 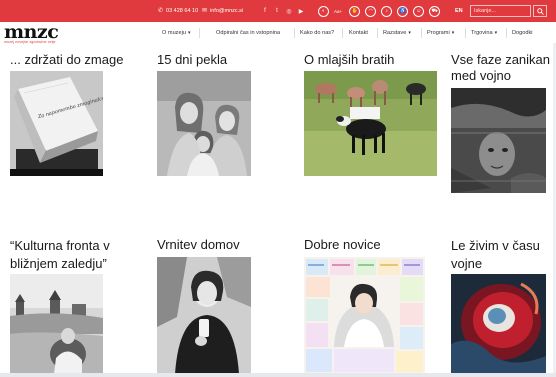 I want to click on twitter-icon: t, so click(x=277, y=11).